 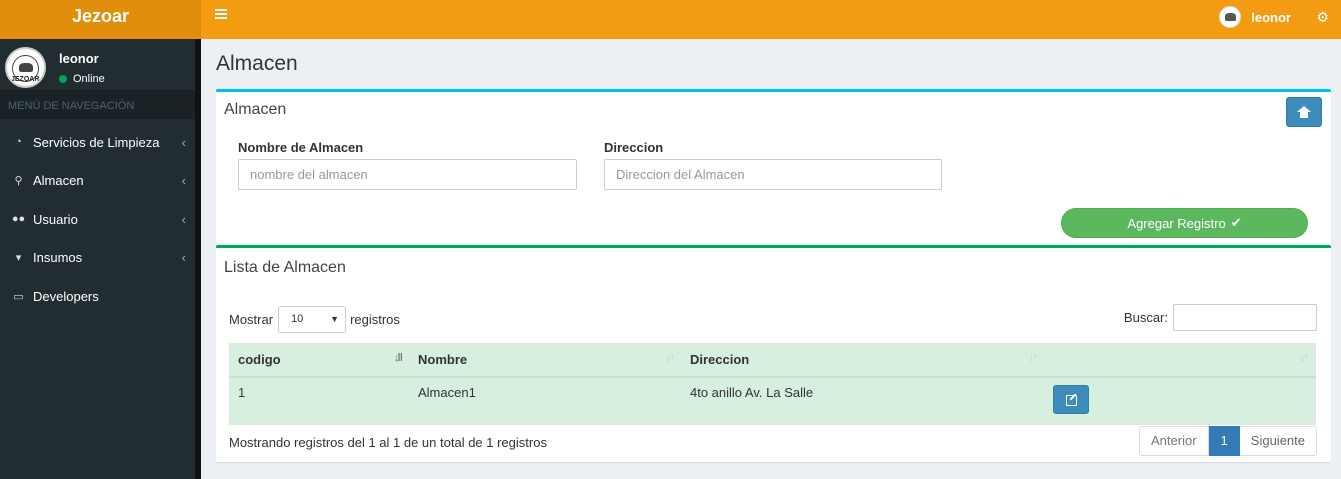 What do you see at coordinates (634, 147) in the screenshot?
I see `direccion-label: Direccion` at bounding box center [634, 147].